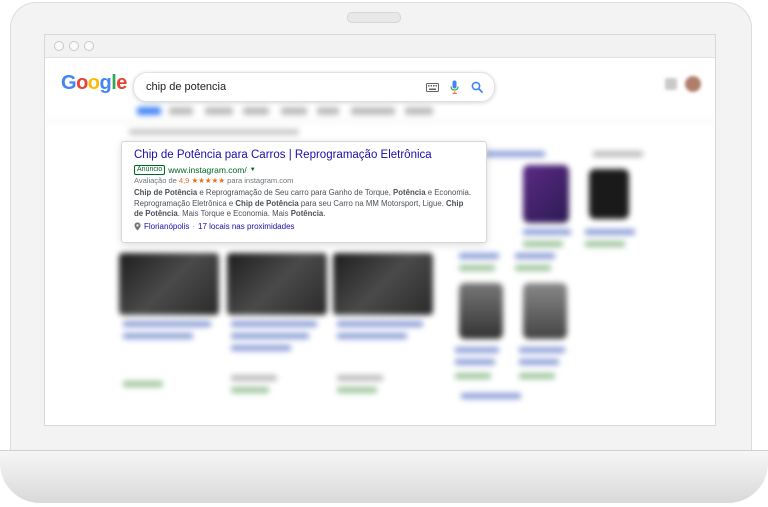 This screenshot has width=768, height=507. Describe the element at coordinates (69, 83) in the screenshot. I see `logo-letter: G` at that location.